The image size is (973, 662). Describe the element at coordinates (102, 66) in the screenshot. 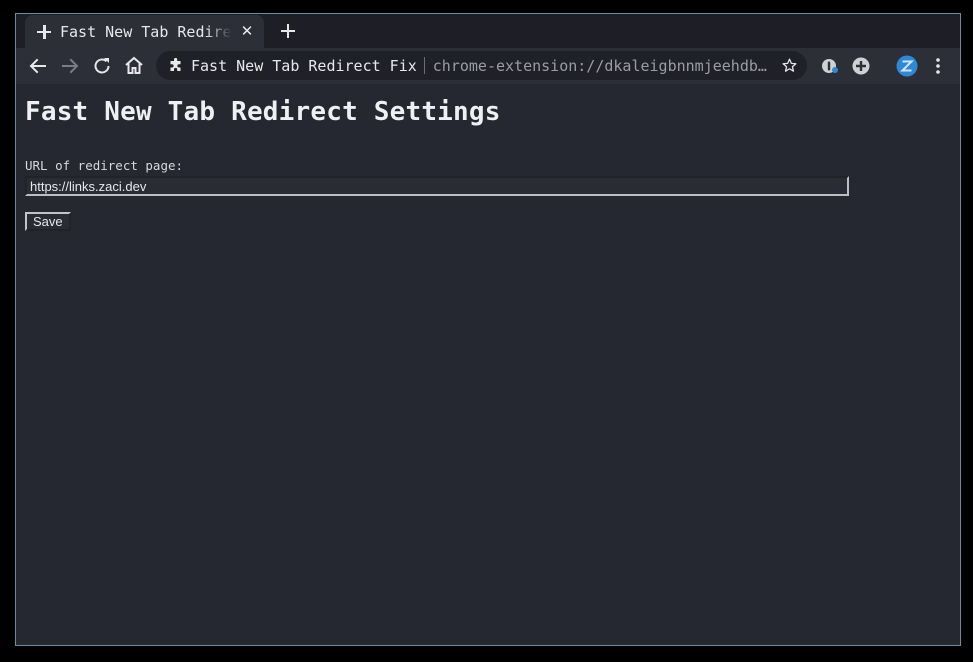

I see `reload-icon` at that location.